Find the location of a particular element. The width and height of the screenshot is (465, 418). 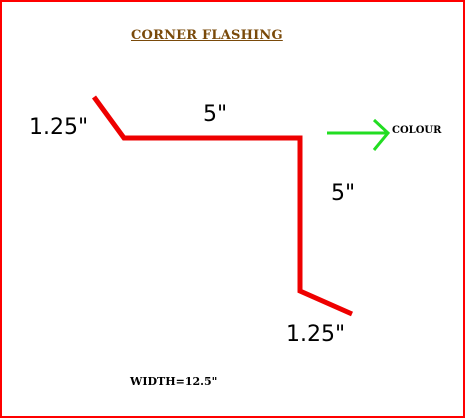

colour-label: COLOUR is located at coordinates (417, 130).